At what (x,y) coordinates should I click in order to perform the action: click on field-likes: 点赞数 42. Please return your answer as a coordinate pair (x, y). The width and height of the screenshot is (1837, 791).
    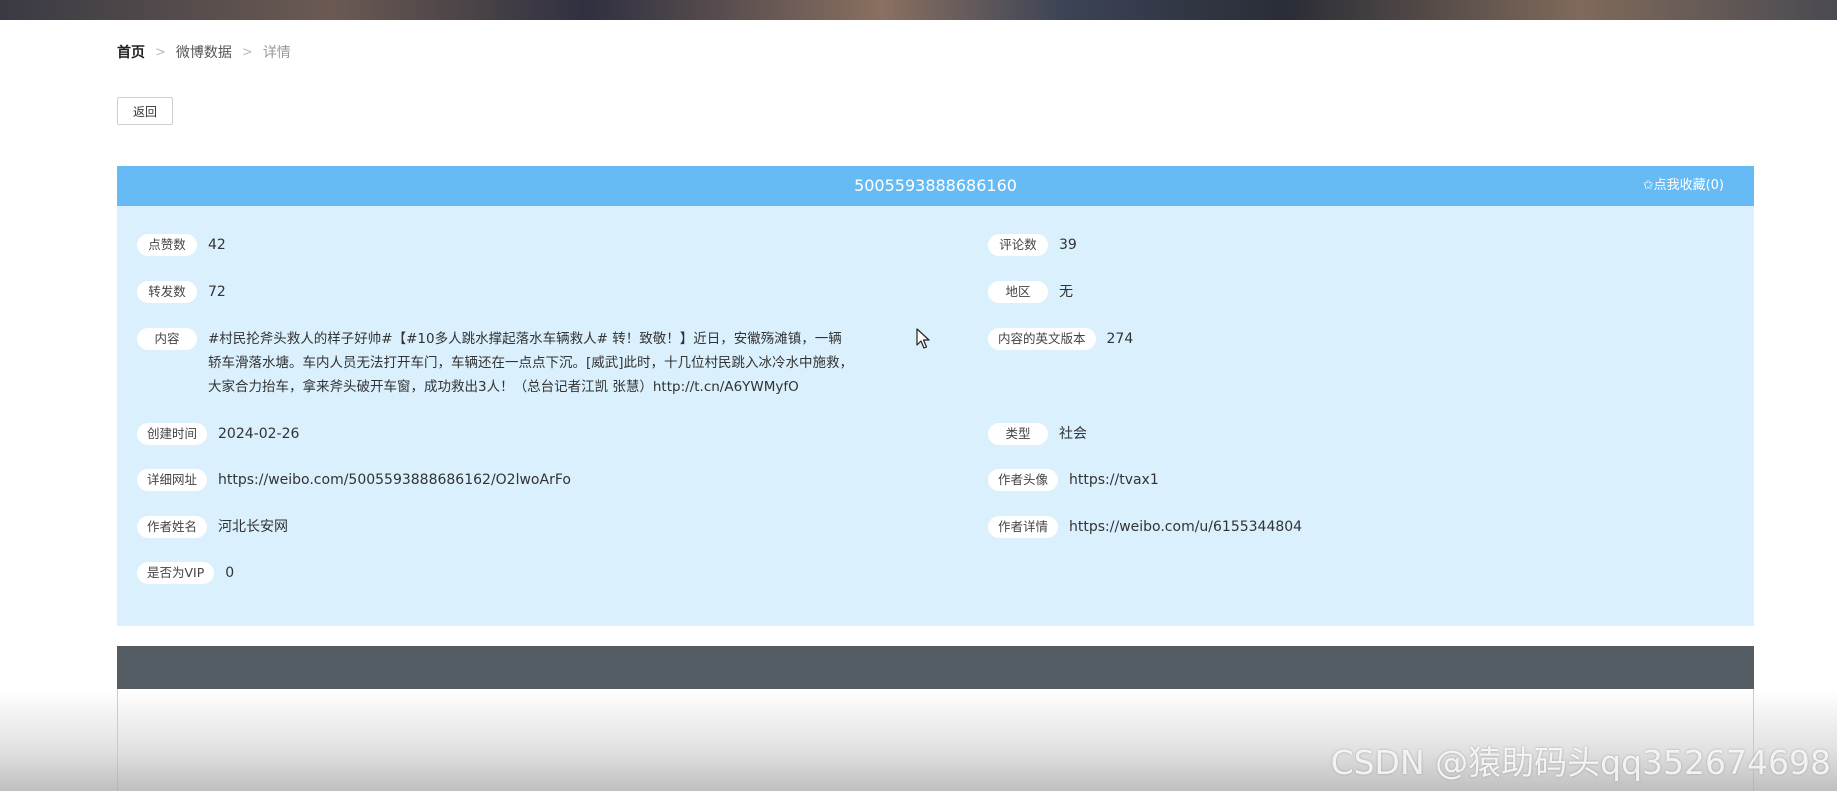
    Looking at the image, I should click on (181, 245).